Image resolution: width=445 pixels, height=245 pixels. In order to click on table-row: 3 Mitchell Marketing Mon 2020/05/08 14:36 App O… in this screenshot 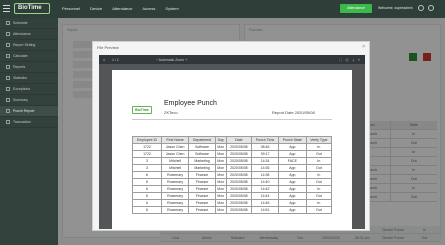, I will do `click(232, 168)`.